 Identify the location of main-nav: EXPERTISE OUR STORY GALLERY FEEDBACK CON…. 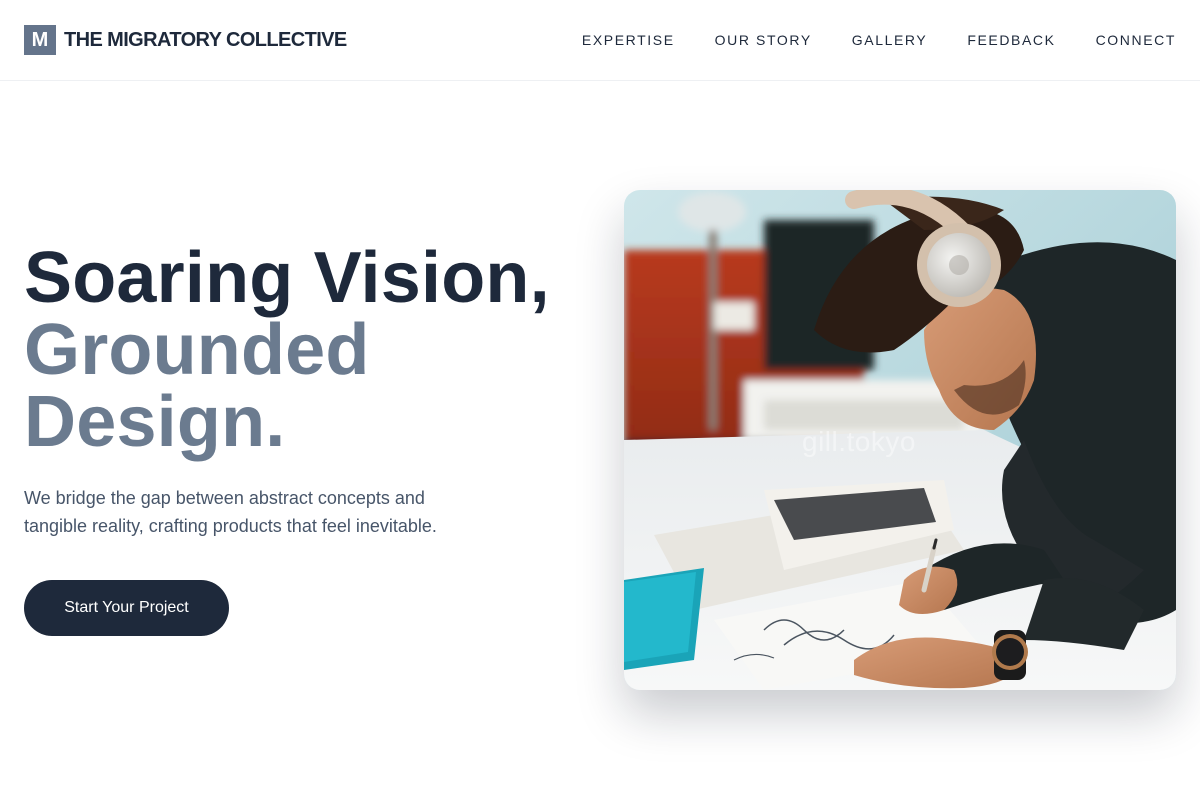
(879, 40).